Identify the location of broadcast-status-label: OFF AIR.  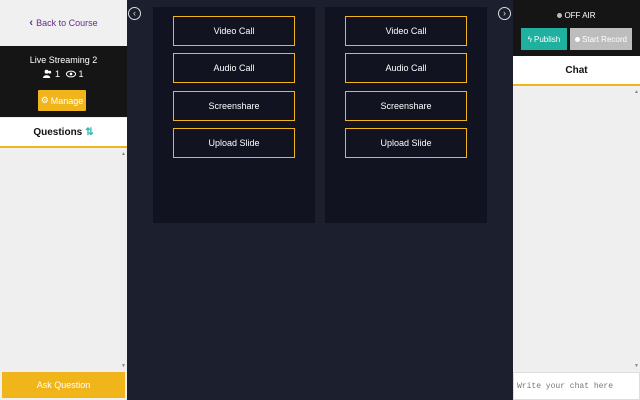
(580, 15).